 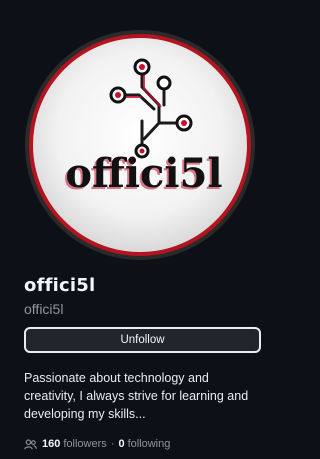 What do you see at coordinates (44, 309) in the screenshot?
I see `username: offici5l` at bounding box center [44, 309].